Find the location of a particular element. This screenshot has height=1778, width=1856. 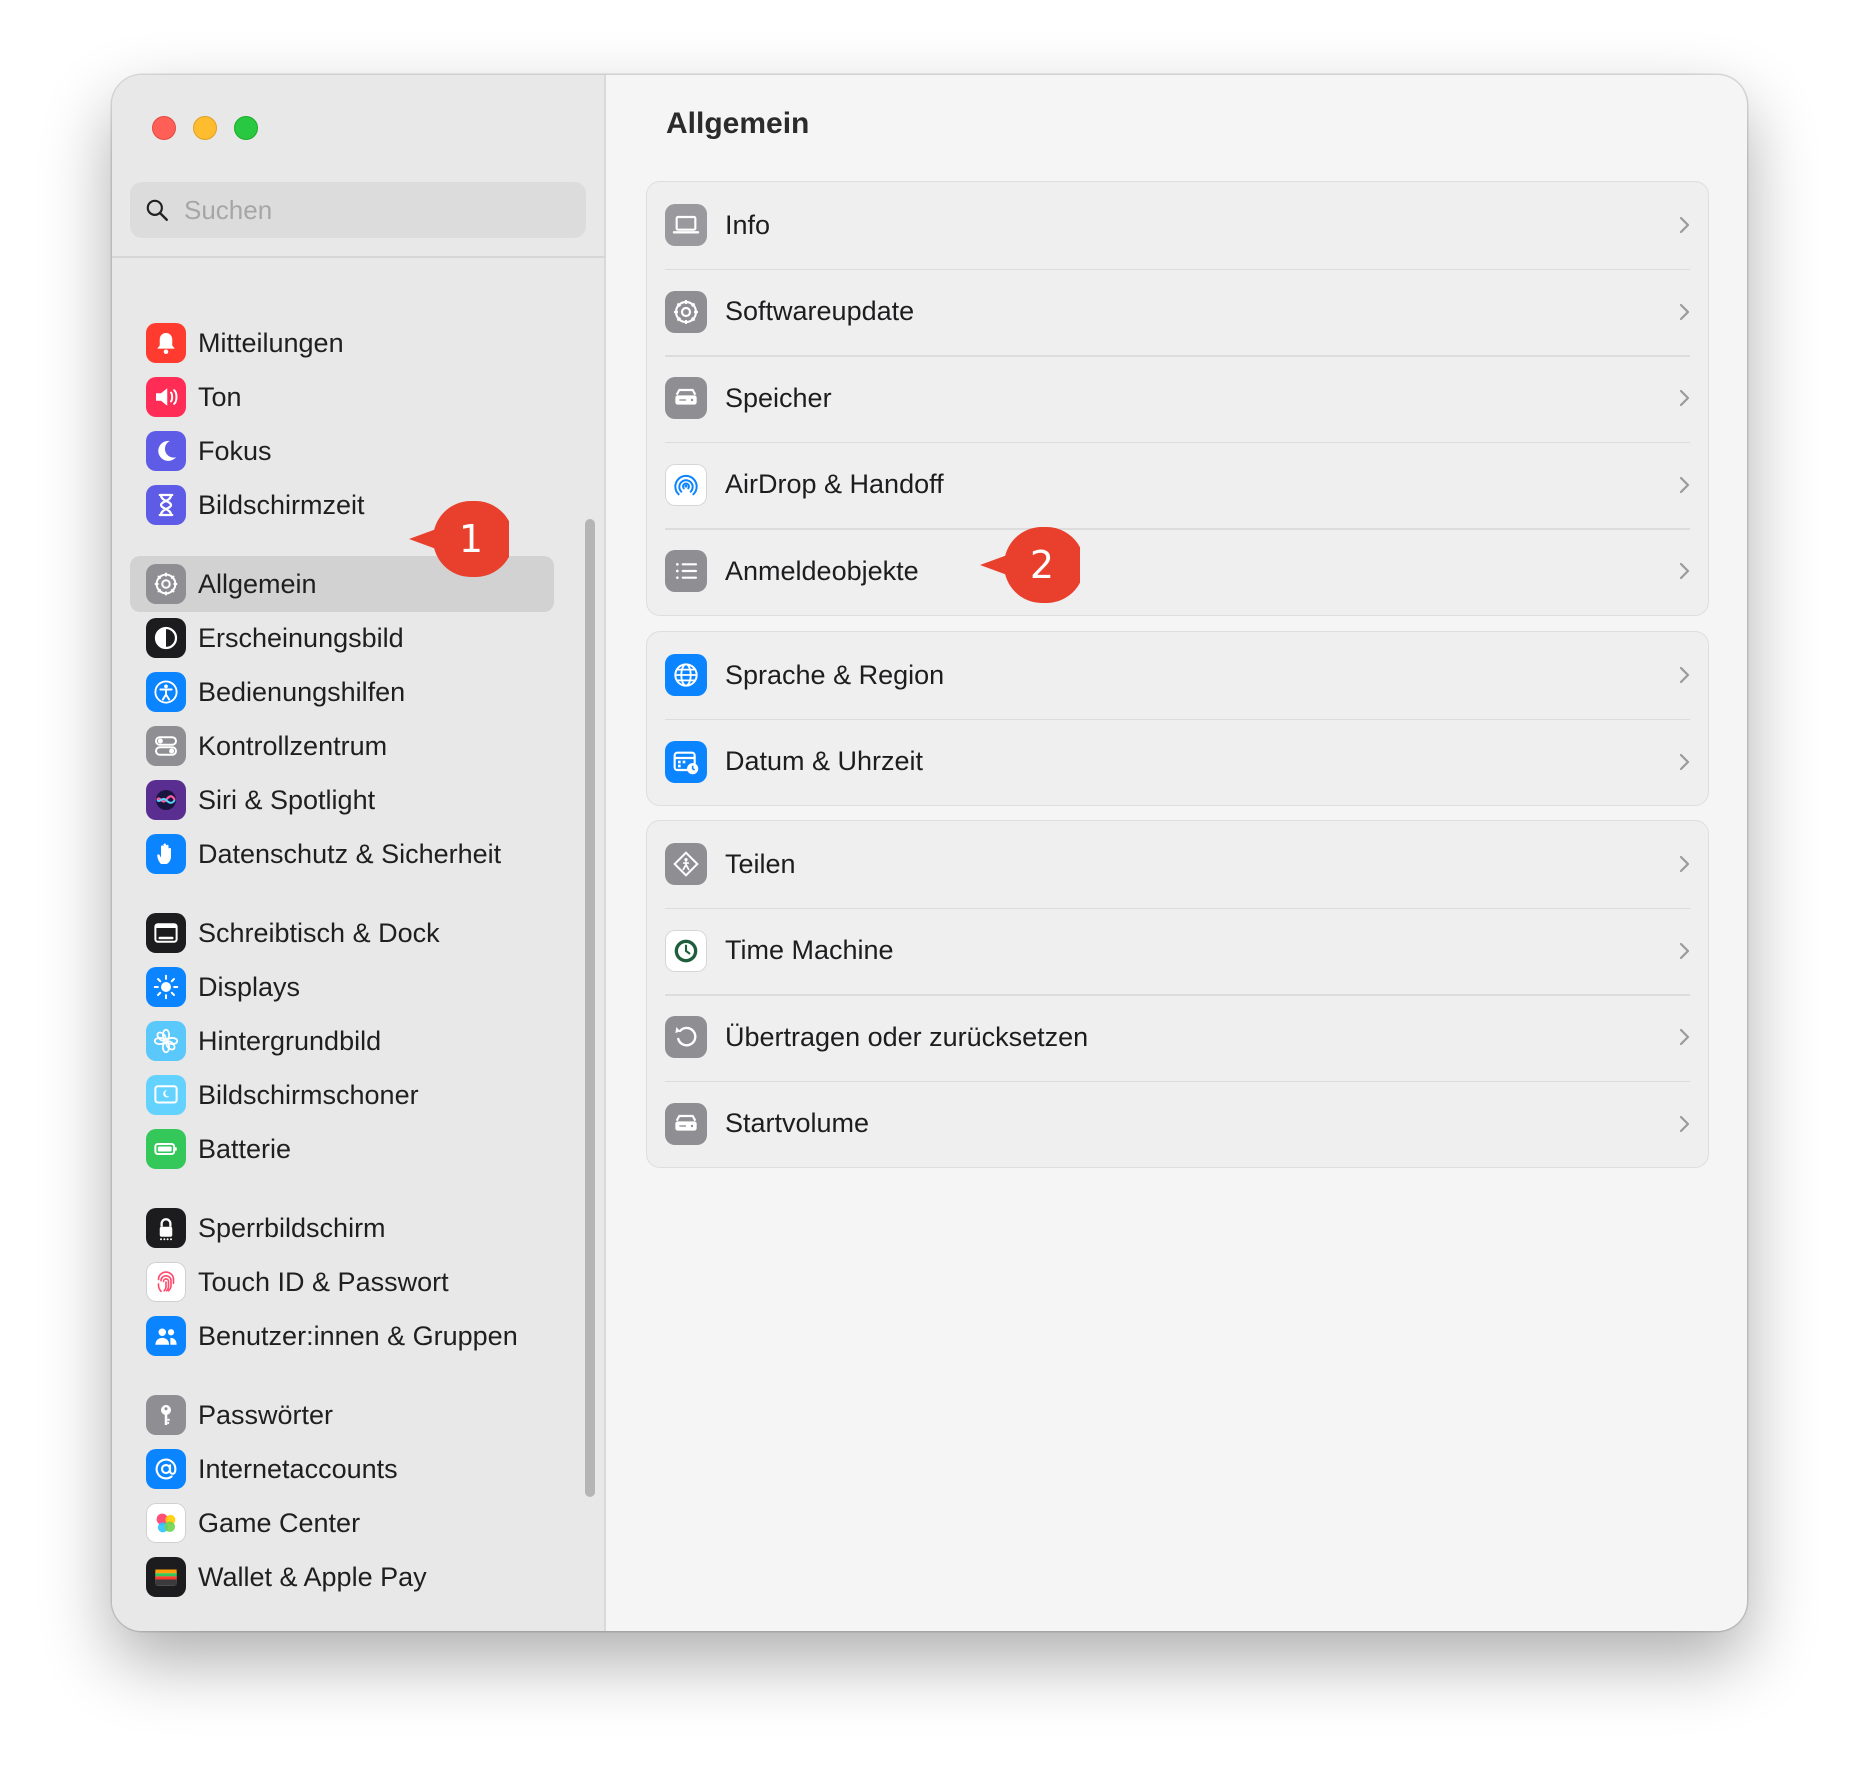

bell-icon is located at coordinates (166, 343).